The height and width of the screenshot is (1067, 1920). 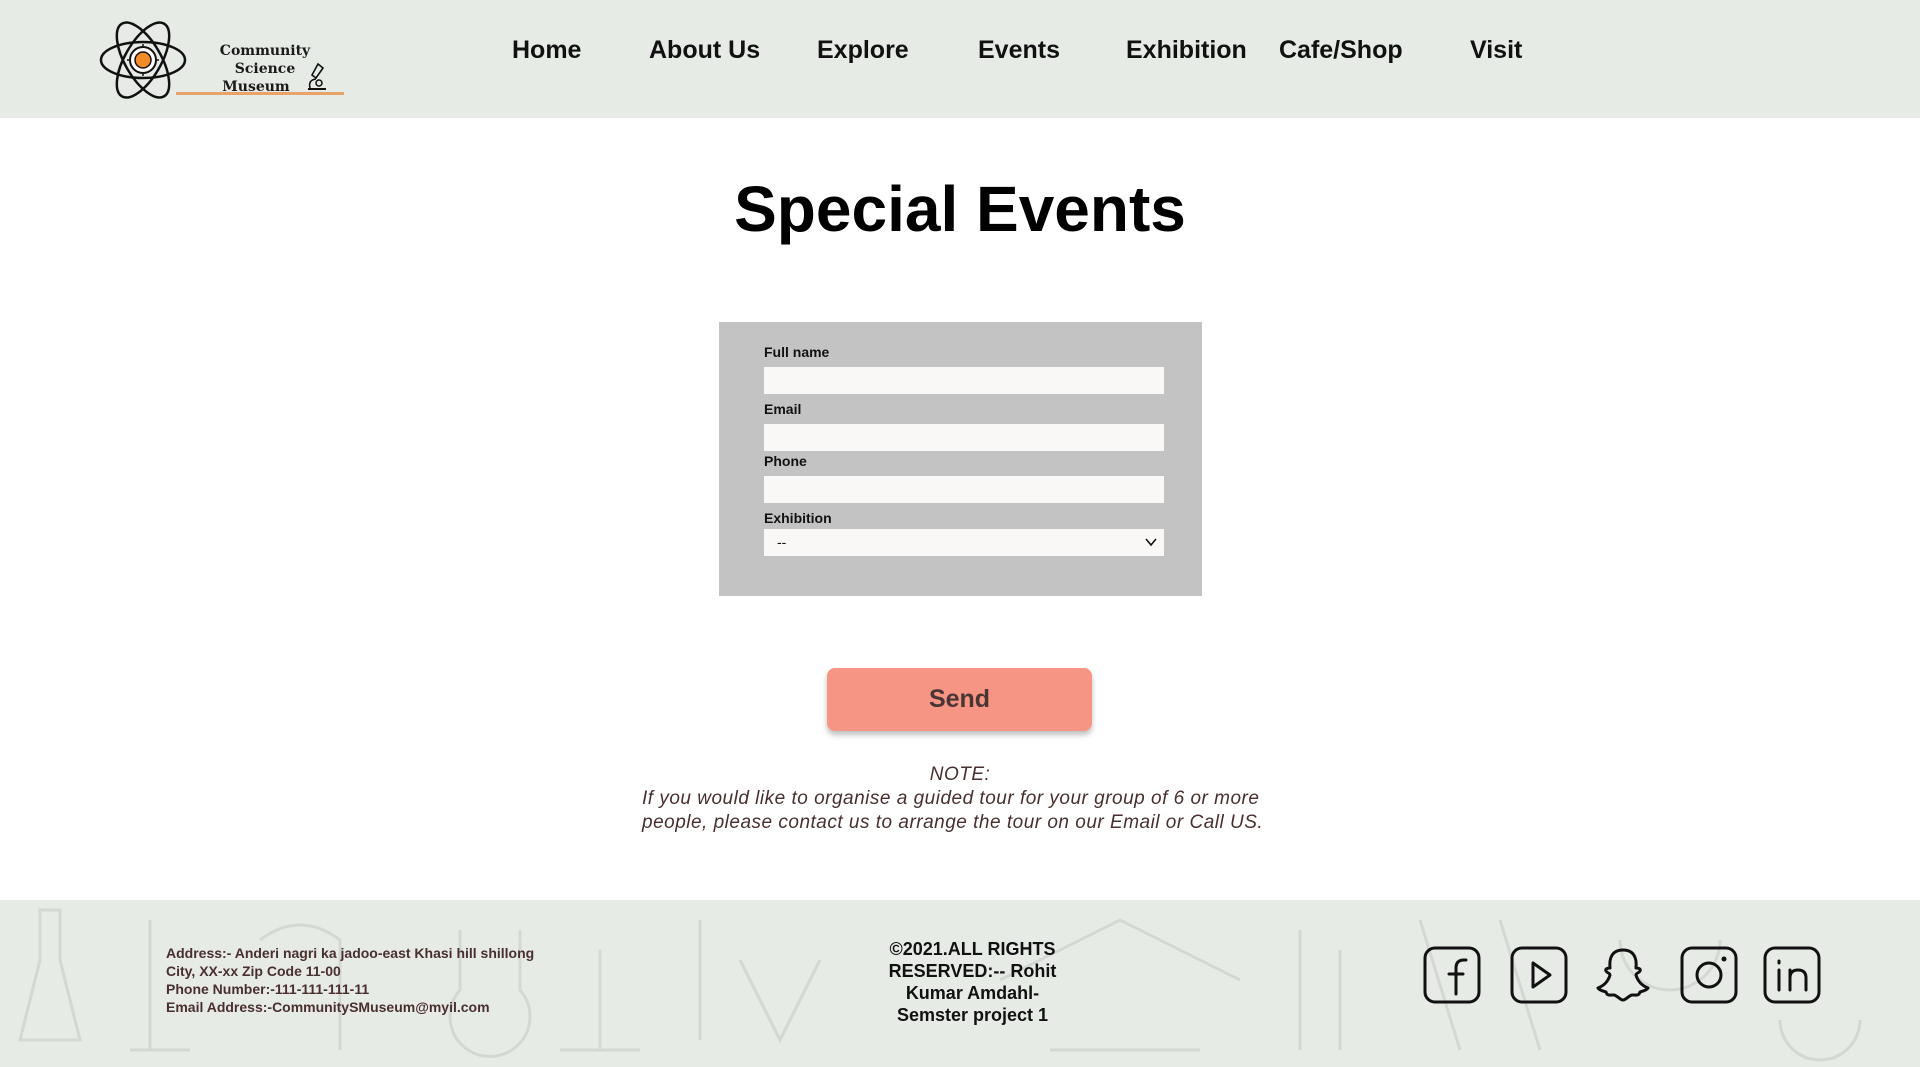 I want to click on footer-address-line2: City, XX-xx Zip Code 11-00, so click(x=253, y=971).